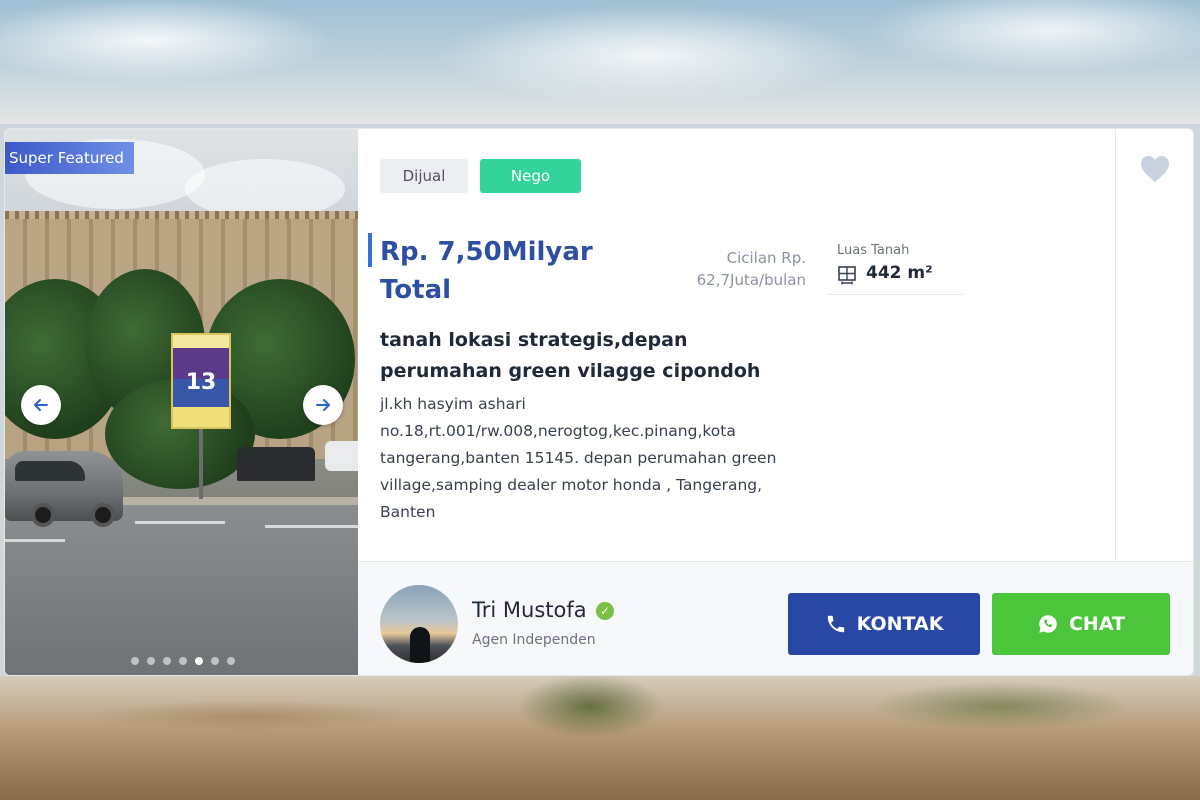 This screenshot has height=800, width=1200. I want to click on phone-icon, so click(835, 624).